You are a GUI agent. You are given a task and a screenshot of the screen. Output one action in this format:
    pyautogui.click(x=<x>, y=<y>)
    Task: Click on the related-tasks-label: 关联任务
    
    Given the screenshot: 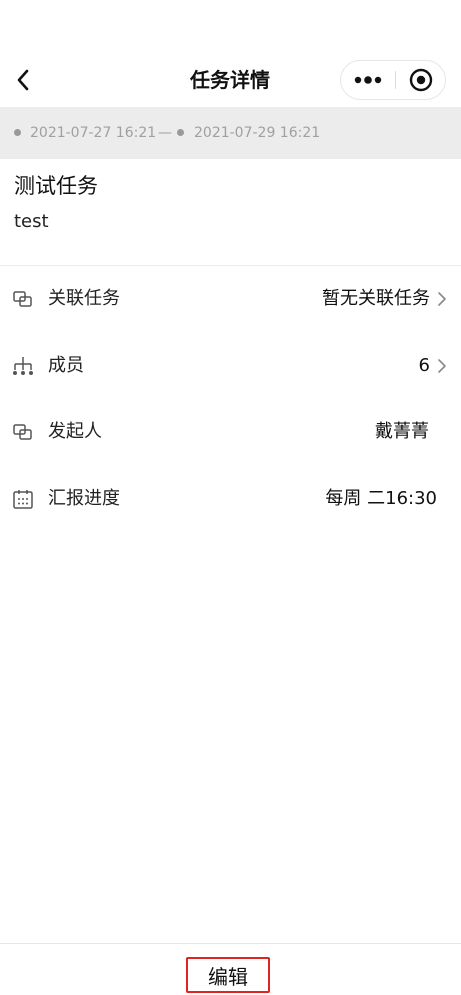 What is the action you would take?
    pyautogui.click(x=84, y=298)
    